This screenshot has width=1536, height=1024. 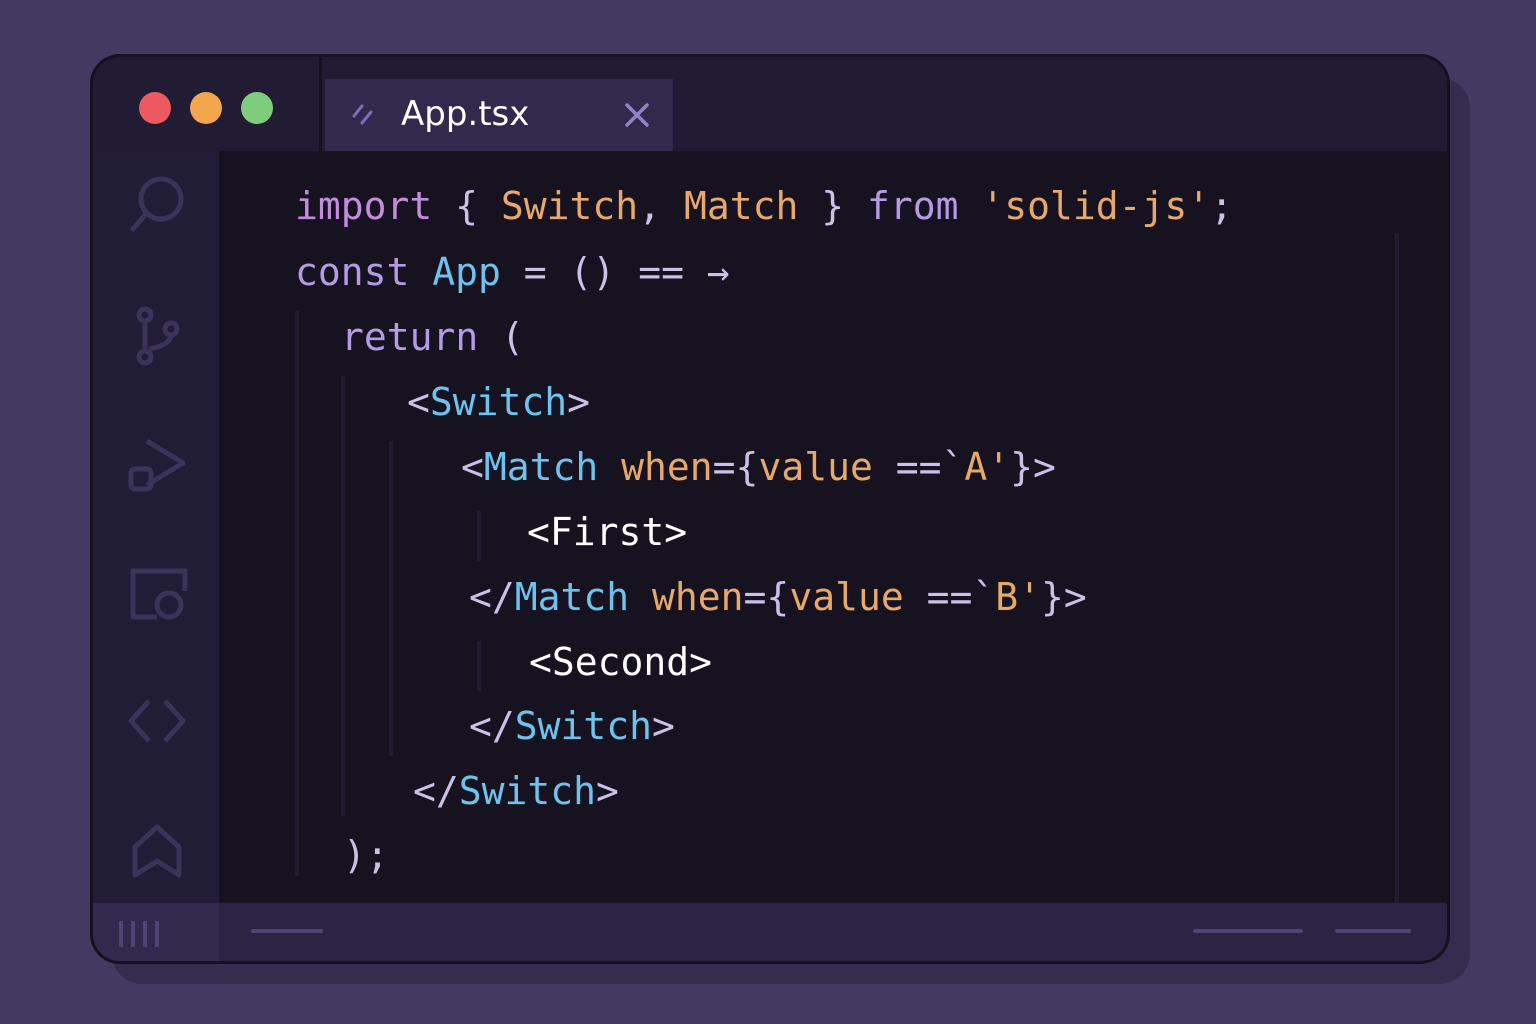 I want to click on minimize-window-button, so click(x=206, y=108).